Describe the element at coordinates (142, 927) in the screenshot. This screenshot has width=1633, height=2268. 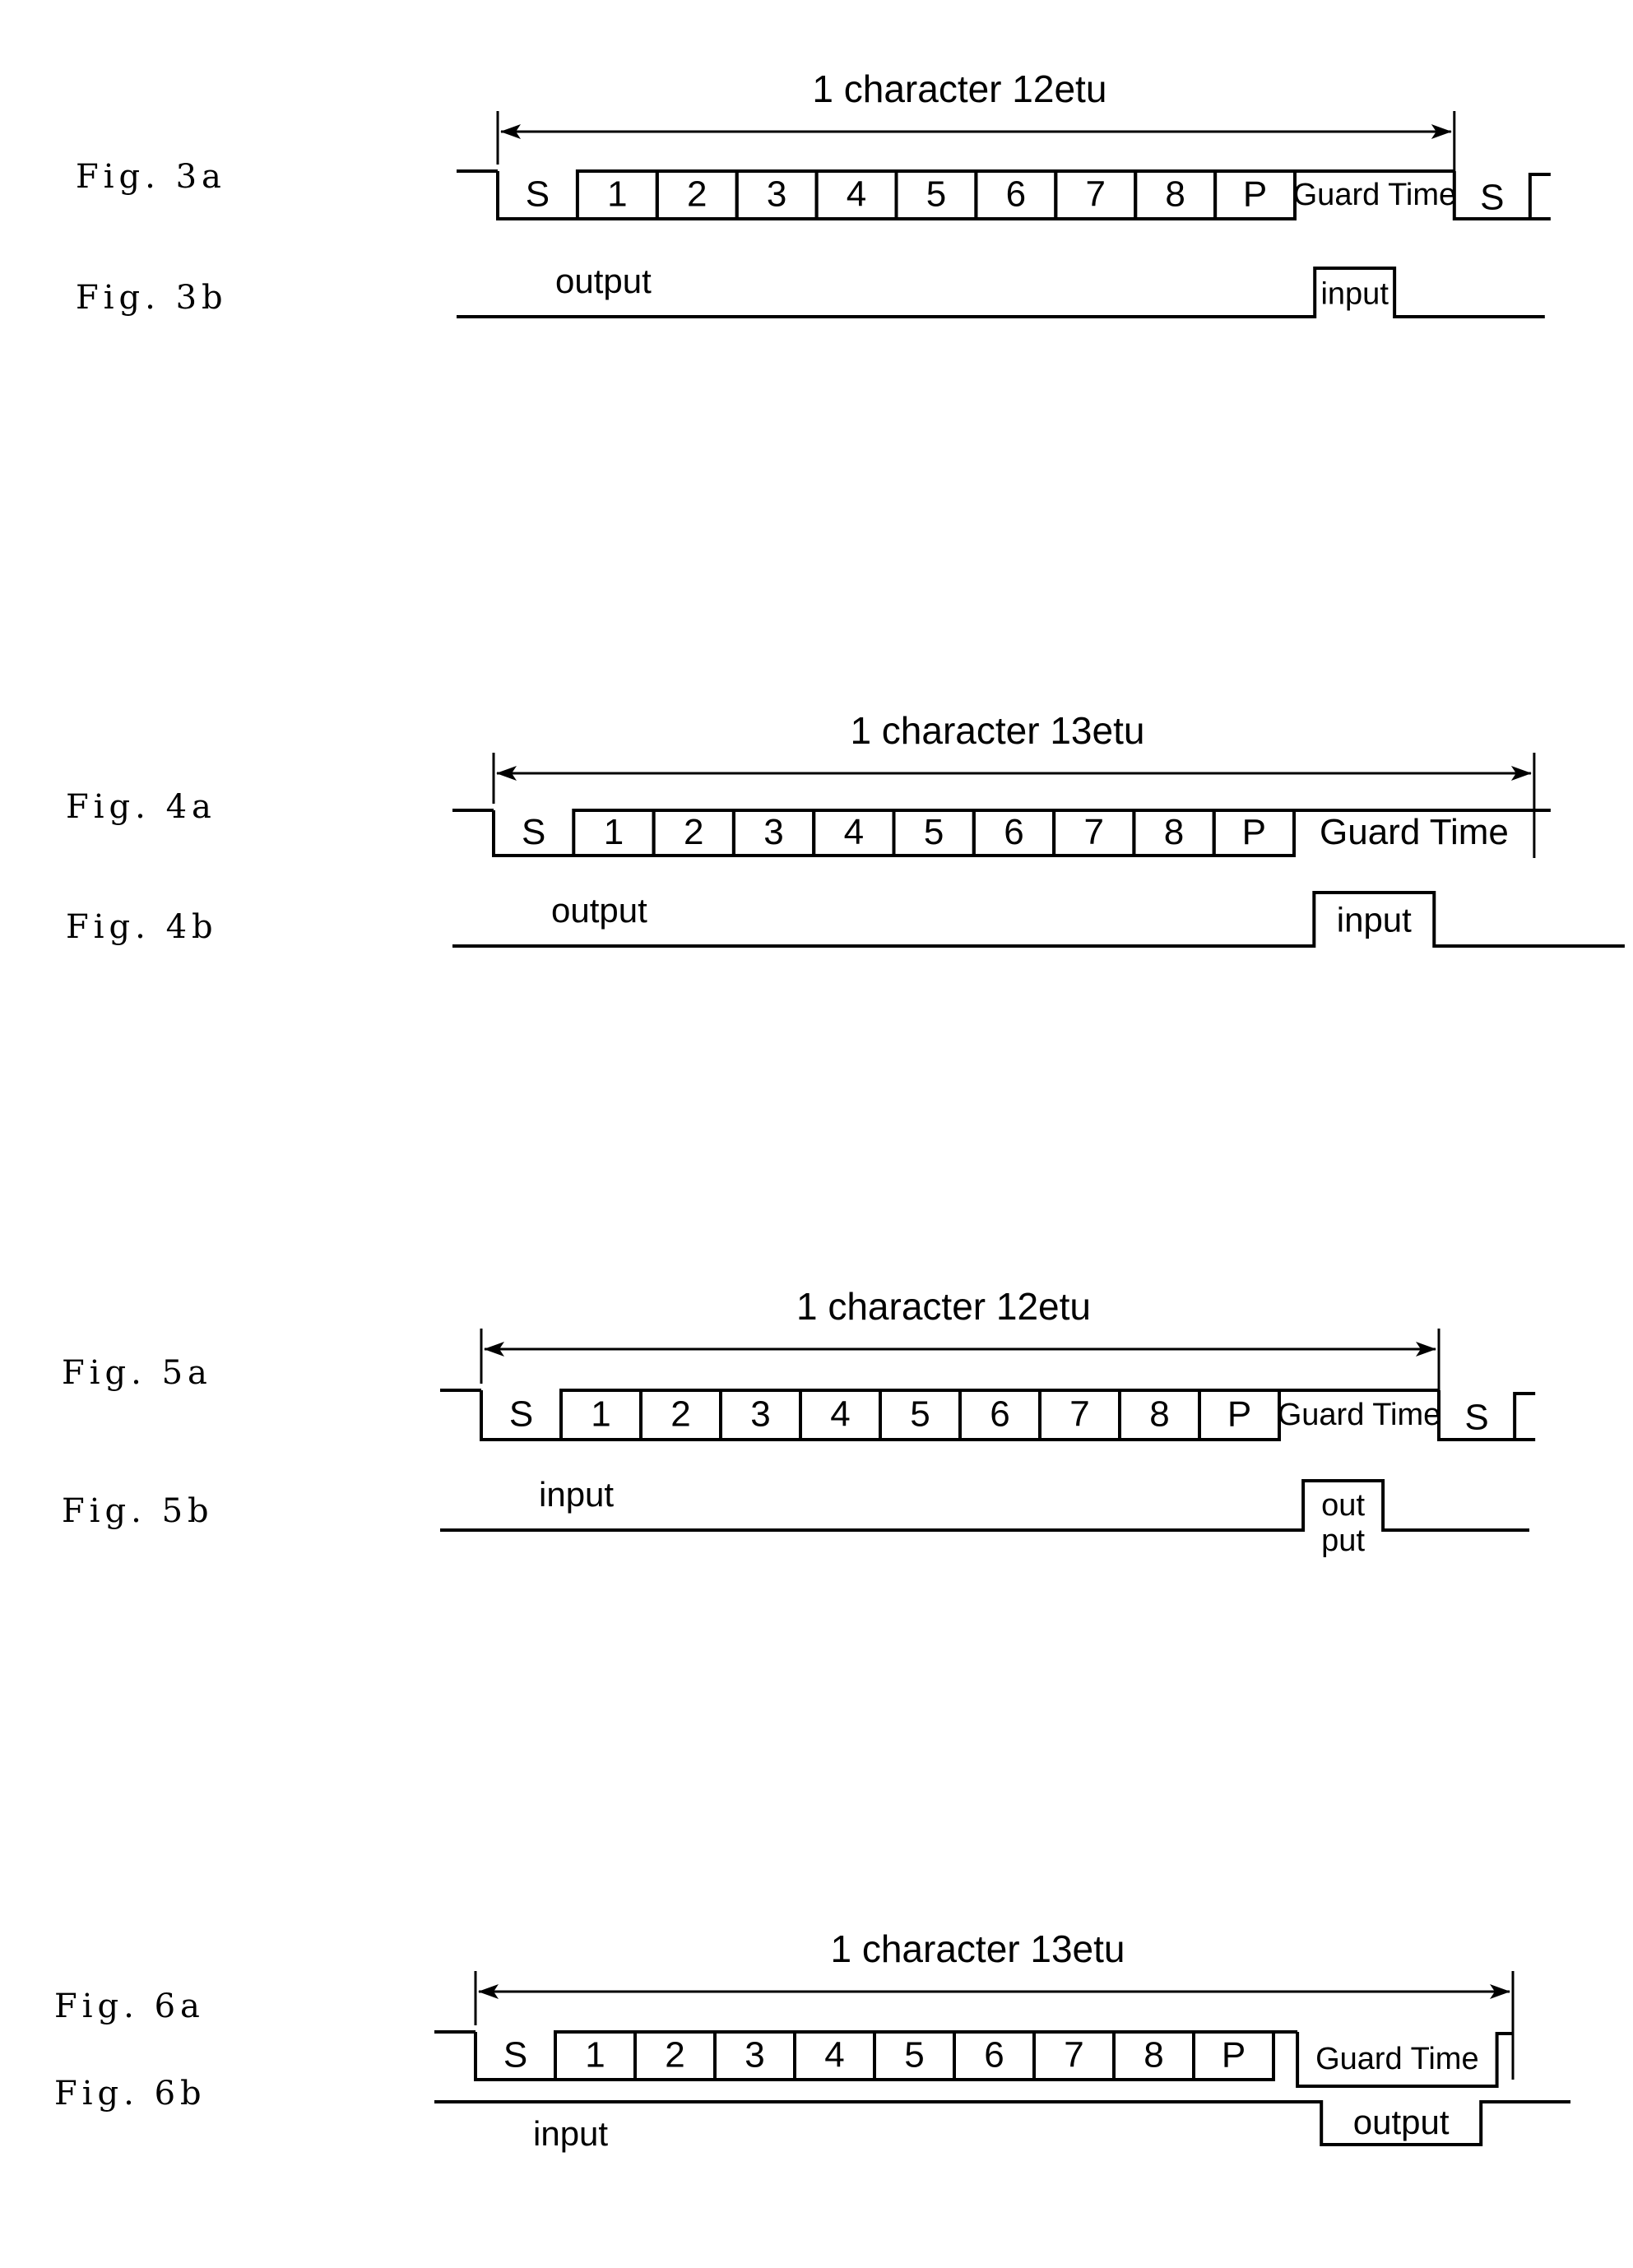
I see `figure-label-b: Fig. 4b` at that location.